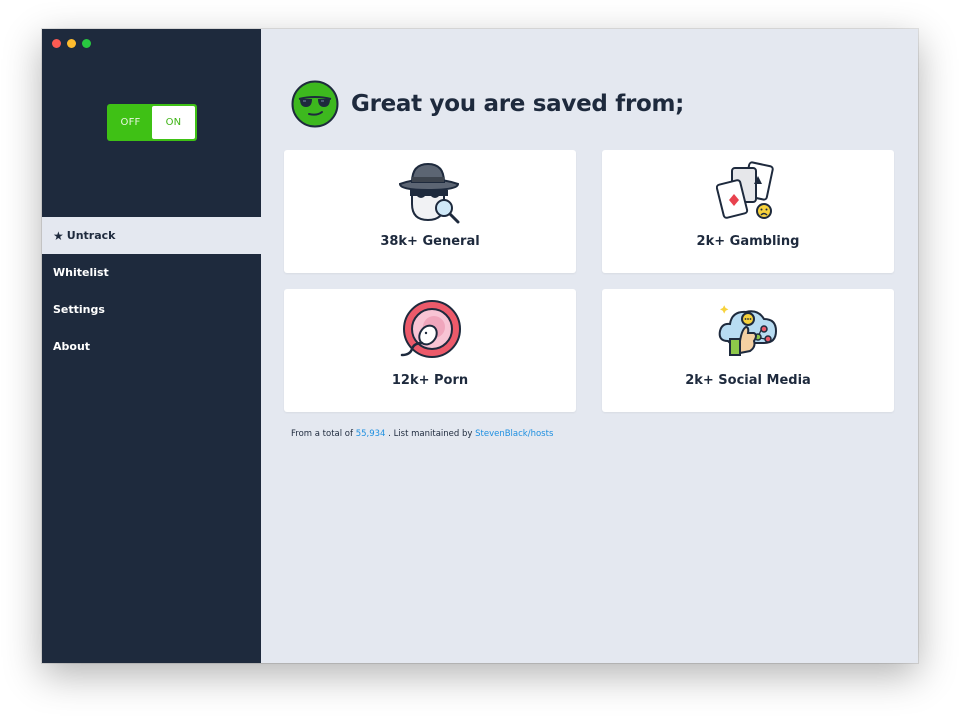  I want to click on minimize-window-button, so click(71, 43).